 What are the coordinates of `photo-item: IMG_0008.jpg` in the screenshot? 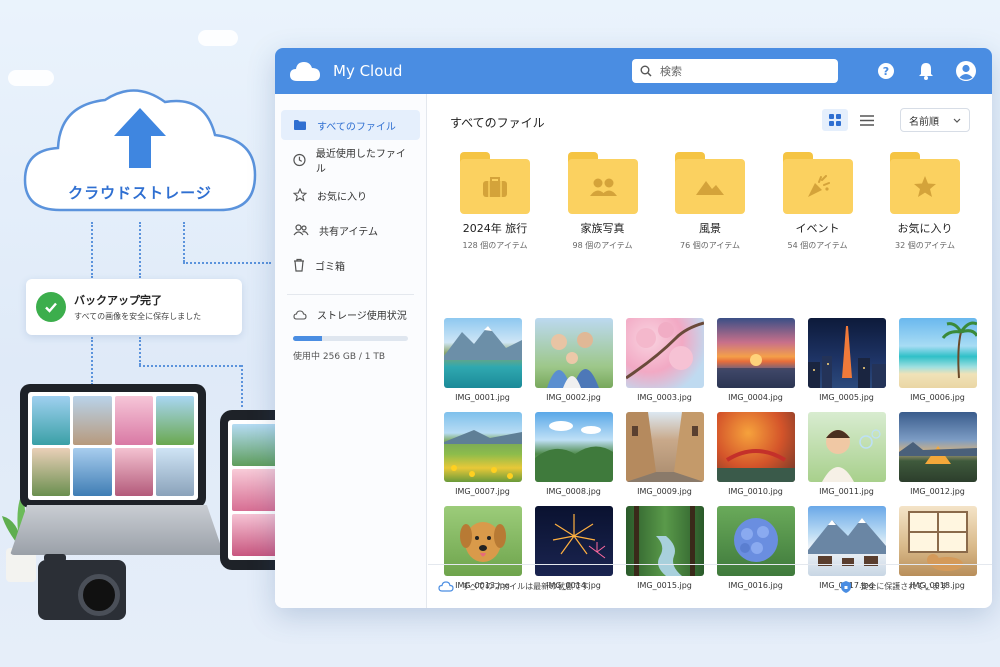 It's located at (573, 454).